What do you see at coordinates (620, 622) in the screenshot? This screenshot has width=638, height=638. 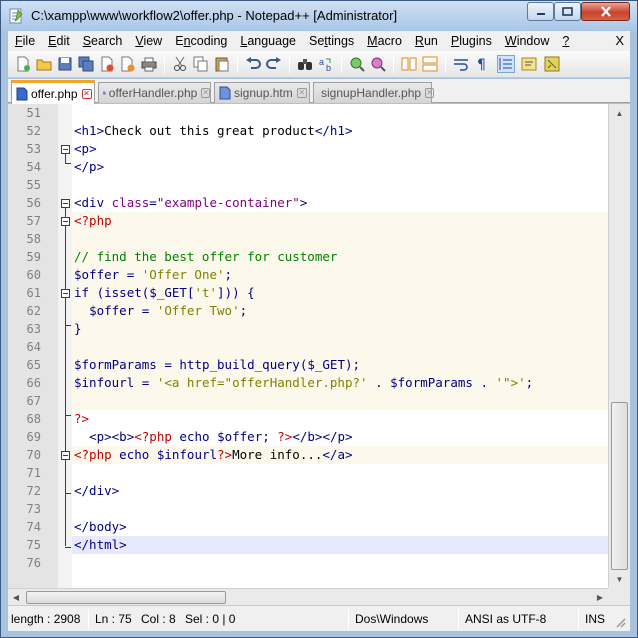 I see `resize-grip-icon` at bounding box center [620, 622].